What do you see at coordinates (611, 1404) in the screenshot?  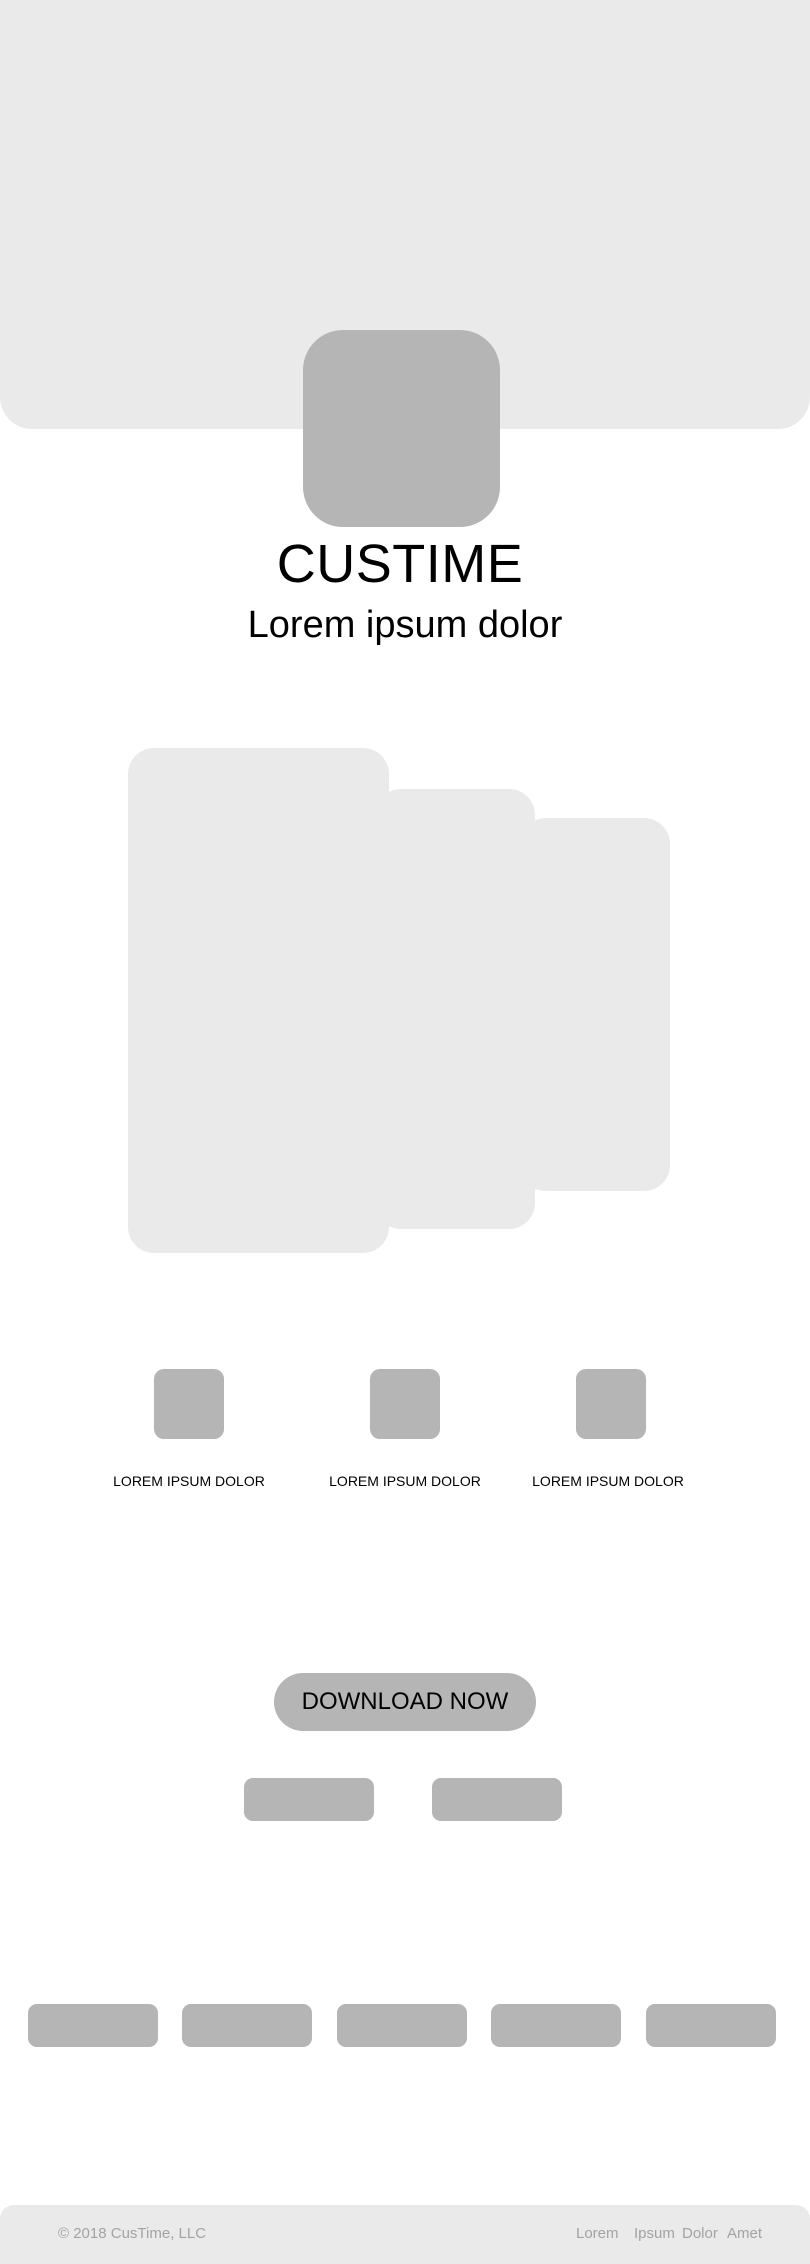 I see `feature-3-icon` at bounding box center [611, 1404].